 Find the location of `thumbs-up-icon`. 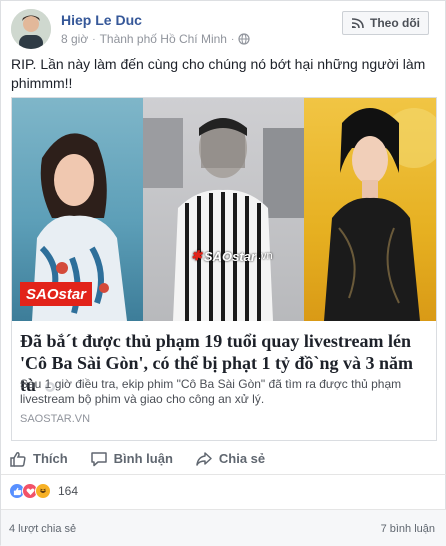

thumbs-up-icon is located at coordinates (18, 459).